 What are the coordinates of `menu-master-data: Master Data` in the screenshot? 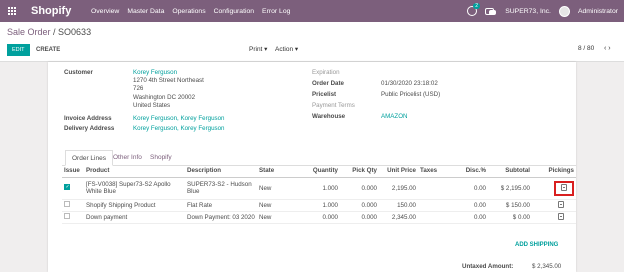 It's located at (145, 11).